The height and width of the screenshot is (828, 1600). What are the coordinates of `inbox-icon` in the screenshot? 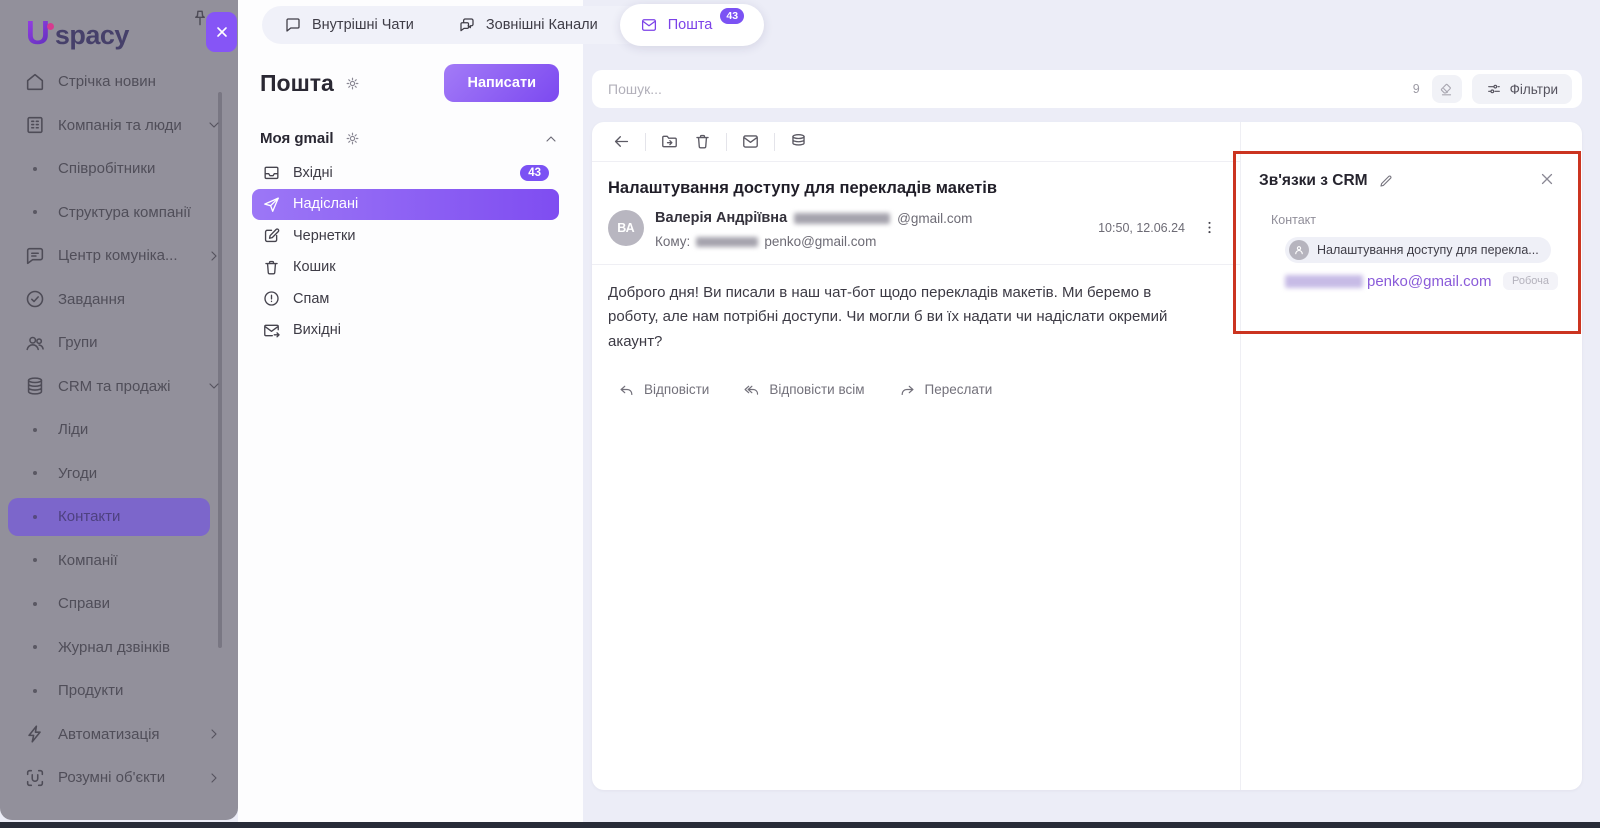 It's located at (271, 172).